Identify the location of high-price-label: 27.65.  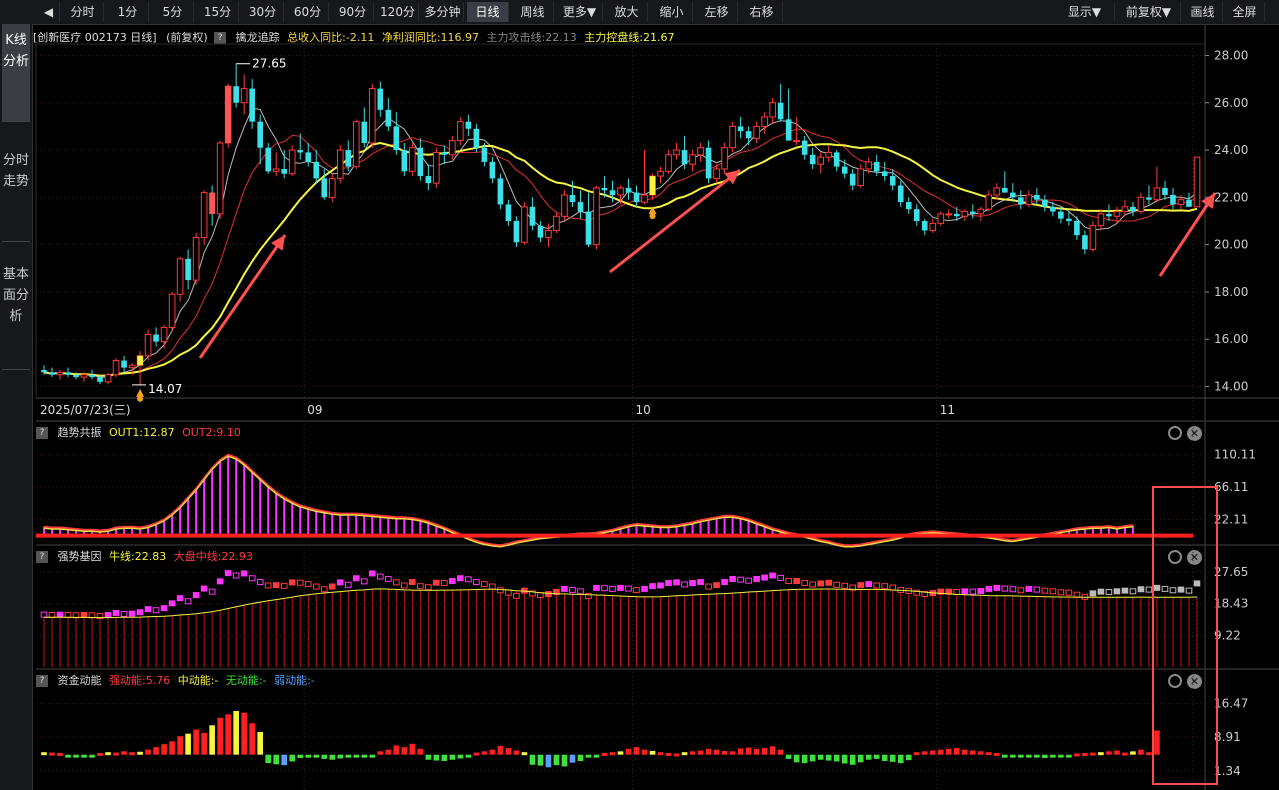
(269, 64).